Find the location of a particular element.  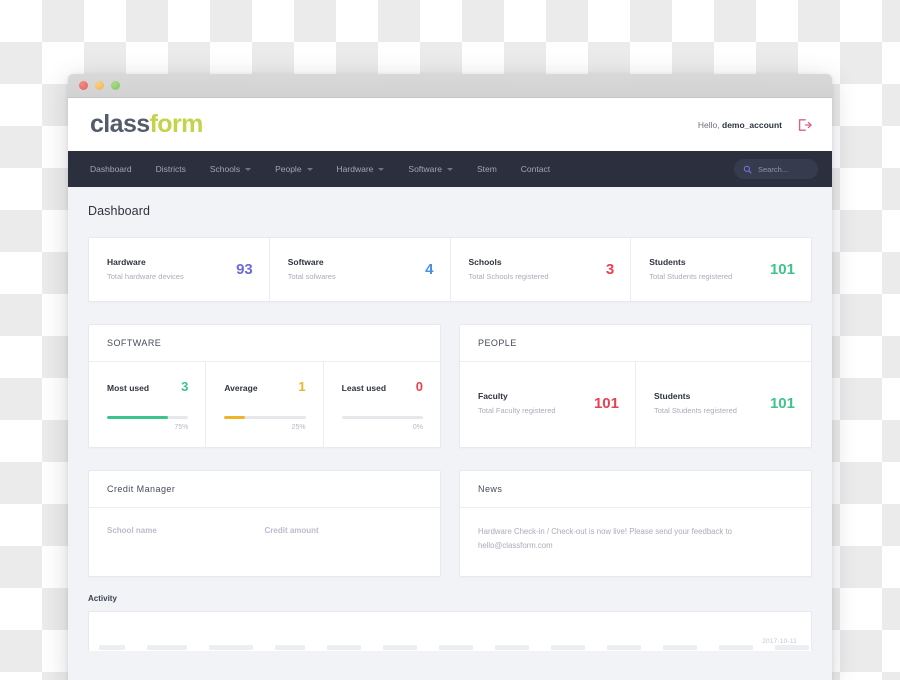

software-metric-average: Average 1 25% is located at coordinates (265, 404).